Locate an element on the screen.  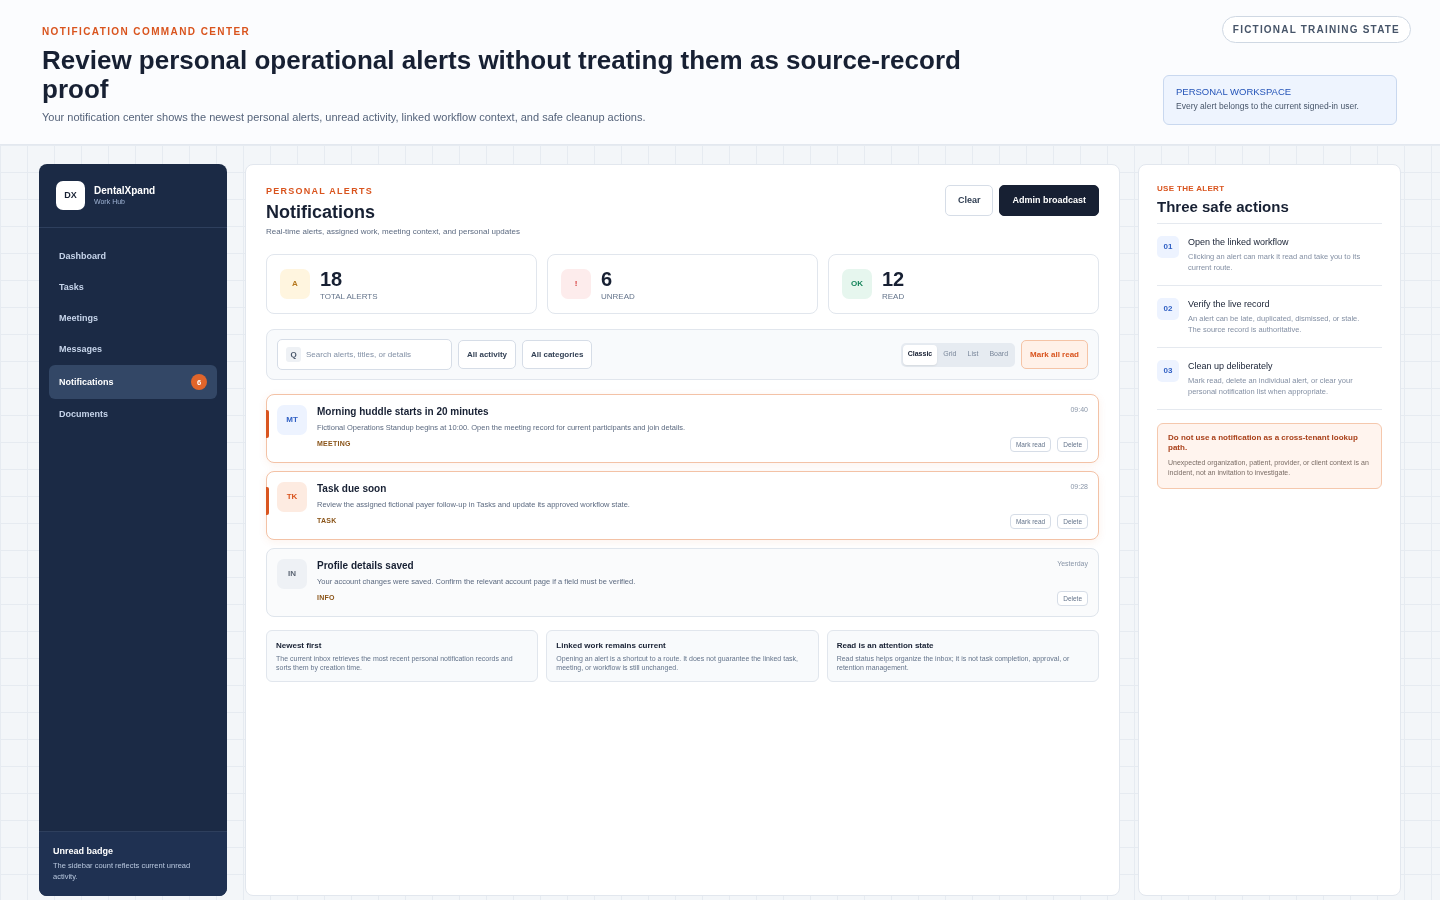
stat-icon: A is located at coordinates (295, 284).